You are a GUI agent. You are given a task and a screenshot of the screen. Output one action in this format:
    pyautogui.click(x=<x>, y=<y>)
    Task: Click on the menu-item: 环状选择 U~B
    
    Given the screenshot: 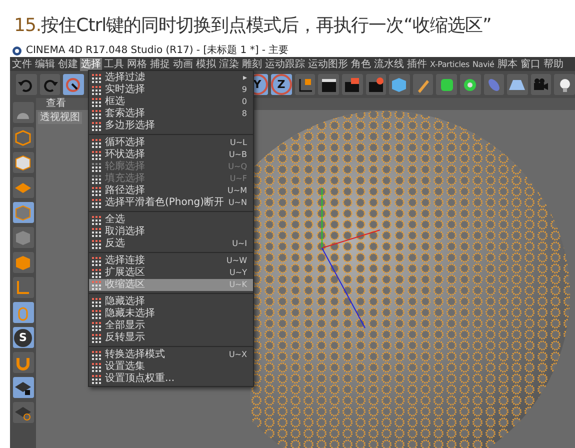 What is the action you would take?
    pyautogui.click(x=171, y=155)
    